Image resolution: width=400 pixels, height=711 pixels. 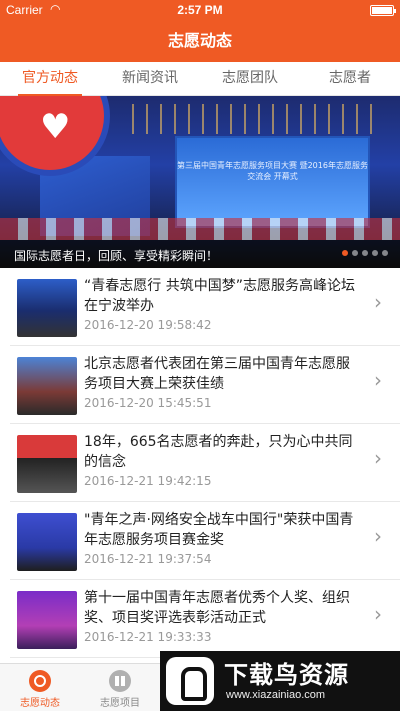 What do you see at coordinates (218, 452) in the screenshot?
I see `news-title: 18年，665名志愿者的奔赴，只为心中共同的信念` at bounding box center [218, 452].